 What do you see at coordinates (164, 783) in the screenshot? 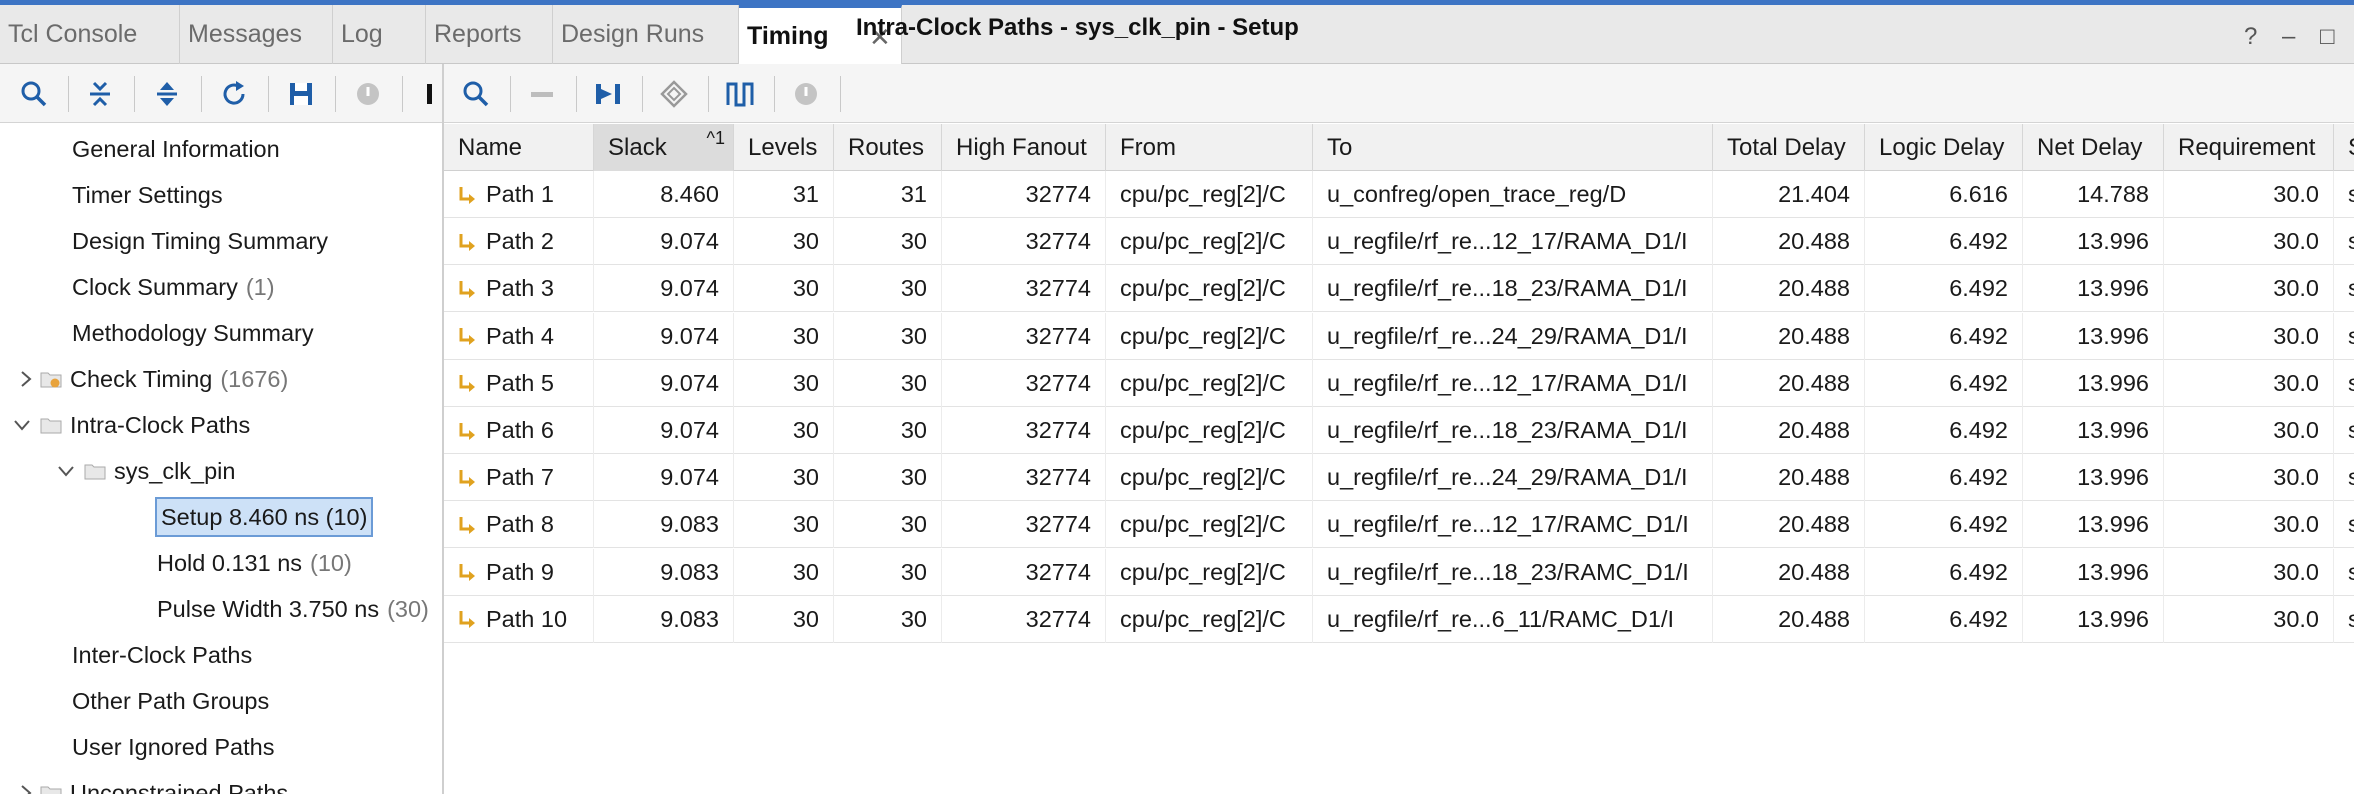
I see `tree-item-unconstrained-paths: Unconstrained Paths` at bounding box center [164, 783].